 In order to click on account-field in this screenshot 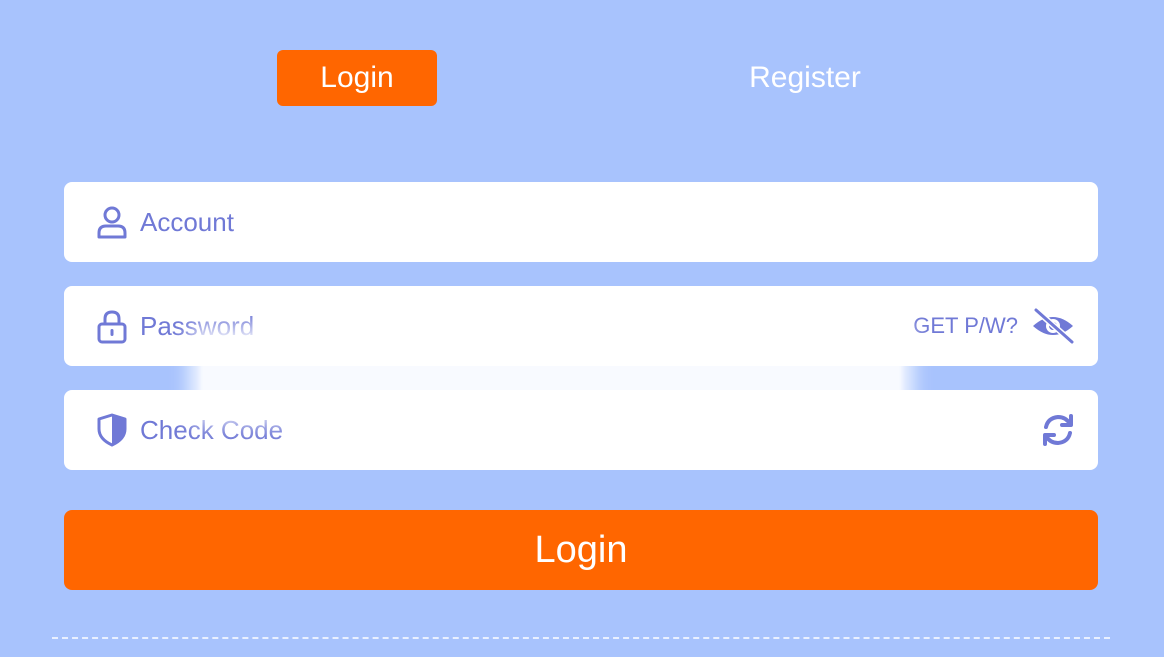, I will do `click(581, 222)`.